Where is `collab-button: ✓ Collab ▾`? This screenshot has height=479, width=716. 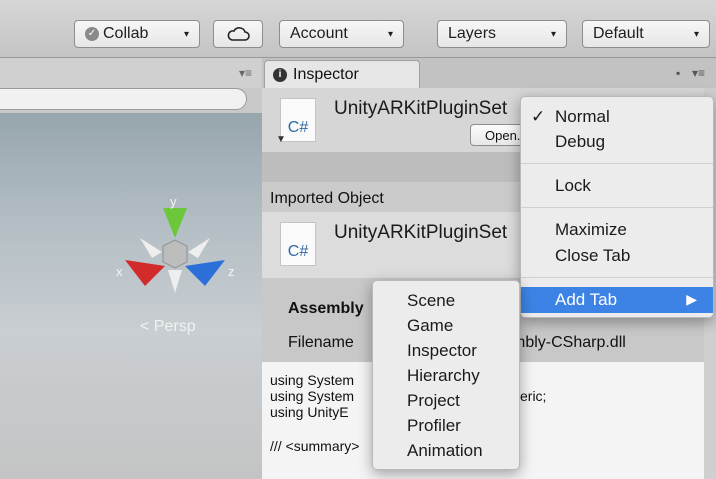
collab-button: ✓ Collab ▾ is located at coordinates (137, 34).